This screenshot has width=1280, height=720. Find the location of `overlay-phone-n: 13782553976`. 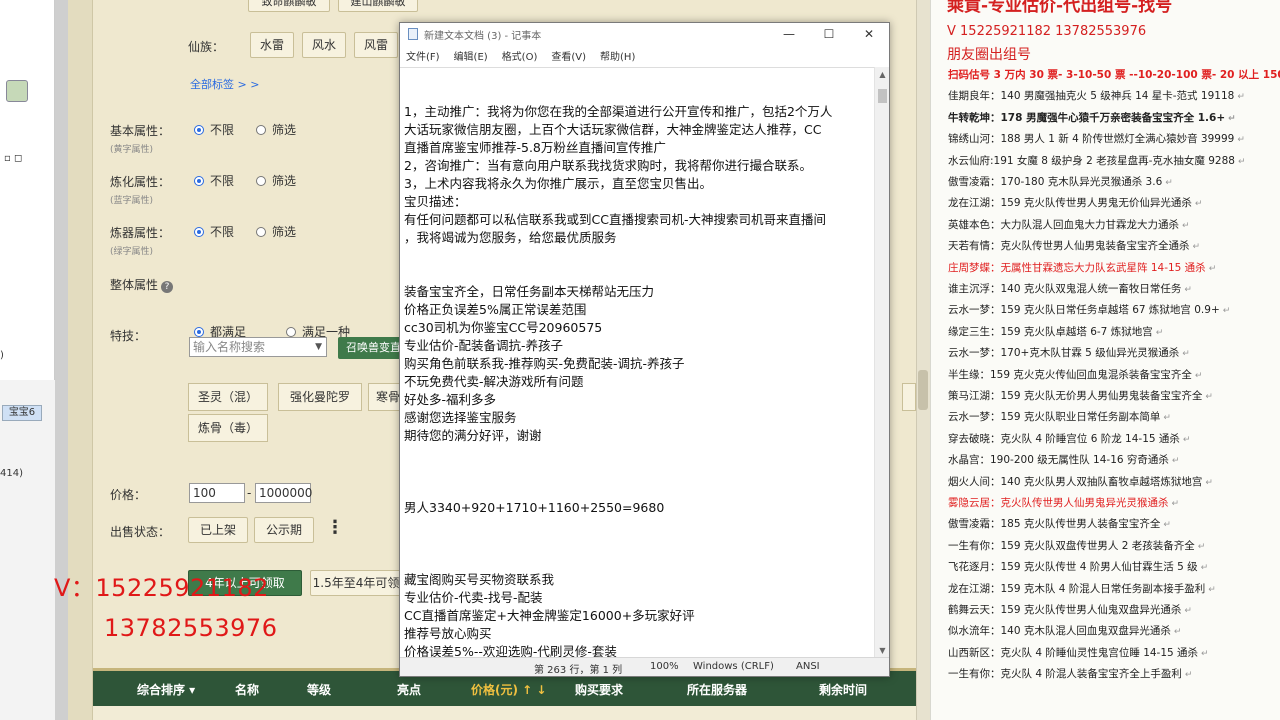

overlay-phone-n: 13782553976 is located at coordinates (191, 628).